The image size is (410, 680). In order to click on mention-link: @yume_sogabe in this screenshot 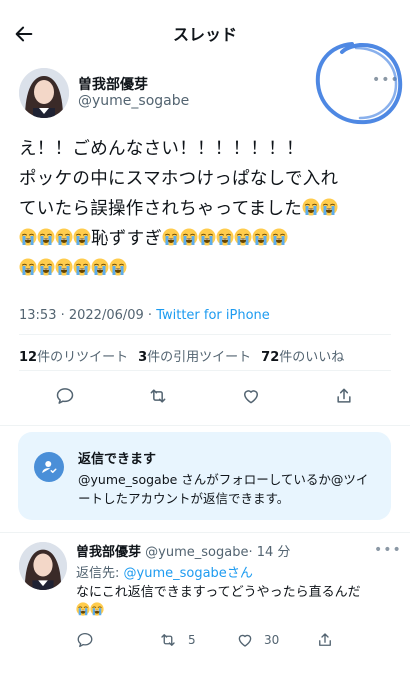, I will do `click(175, 573)`.